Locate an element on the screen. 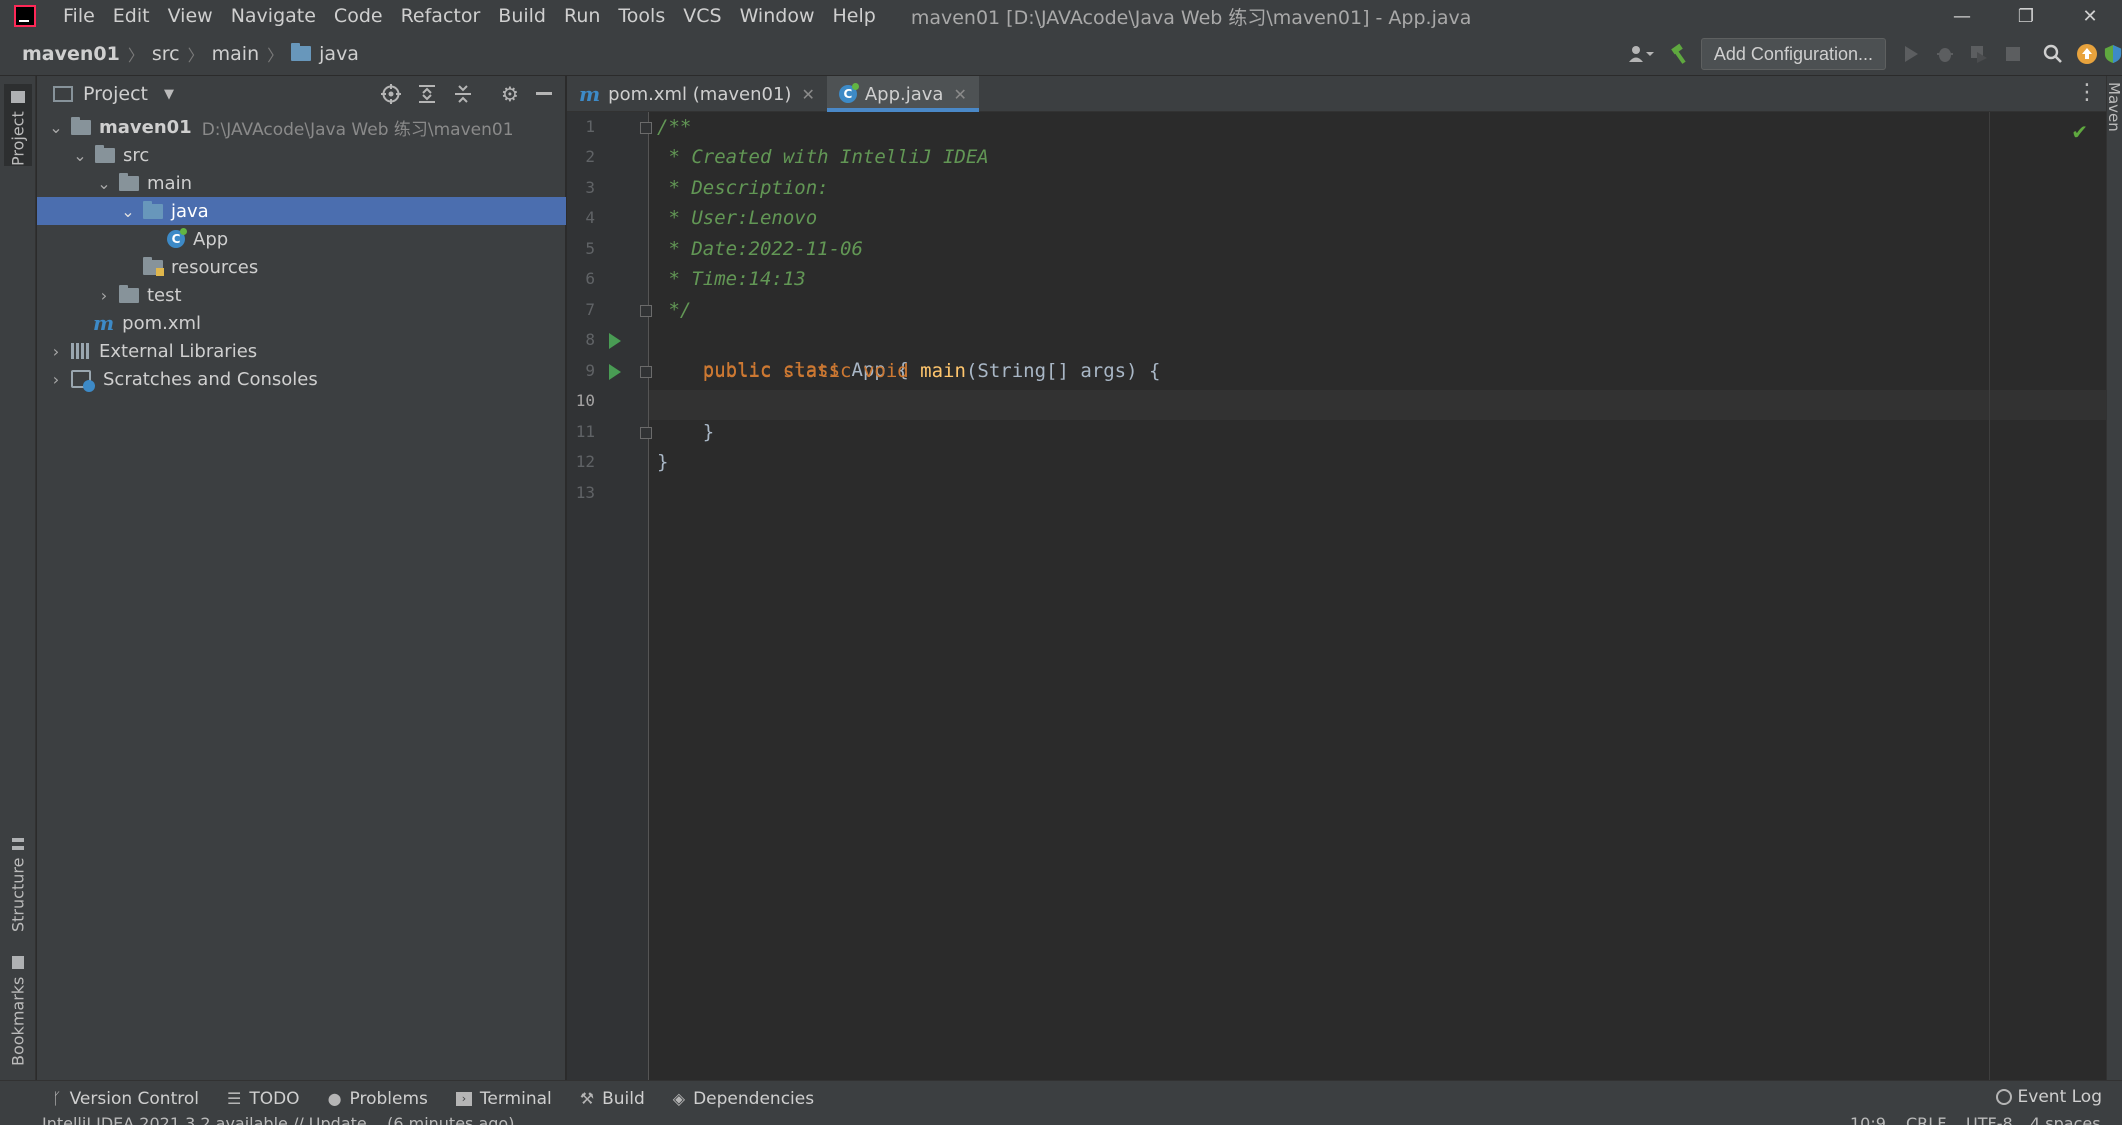 This screenshot has height=1125, width=2122. file-encoding: UTF-8 is located at coordinates (1989, 1120).